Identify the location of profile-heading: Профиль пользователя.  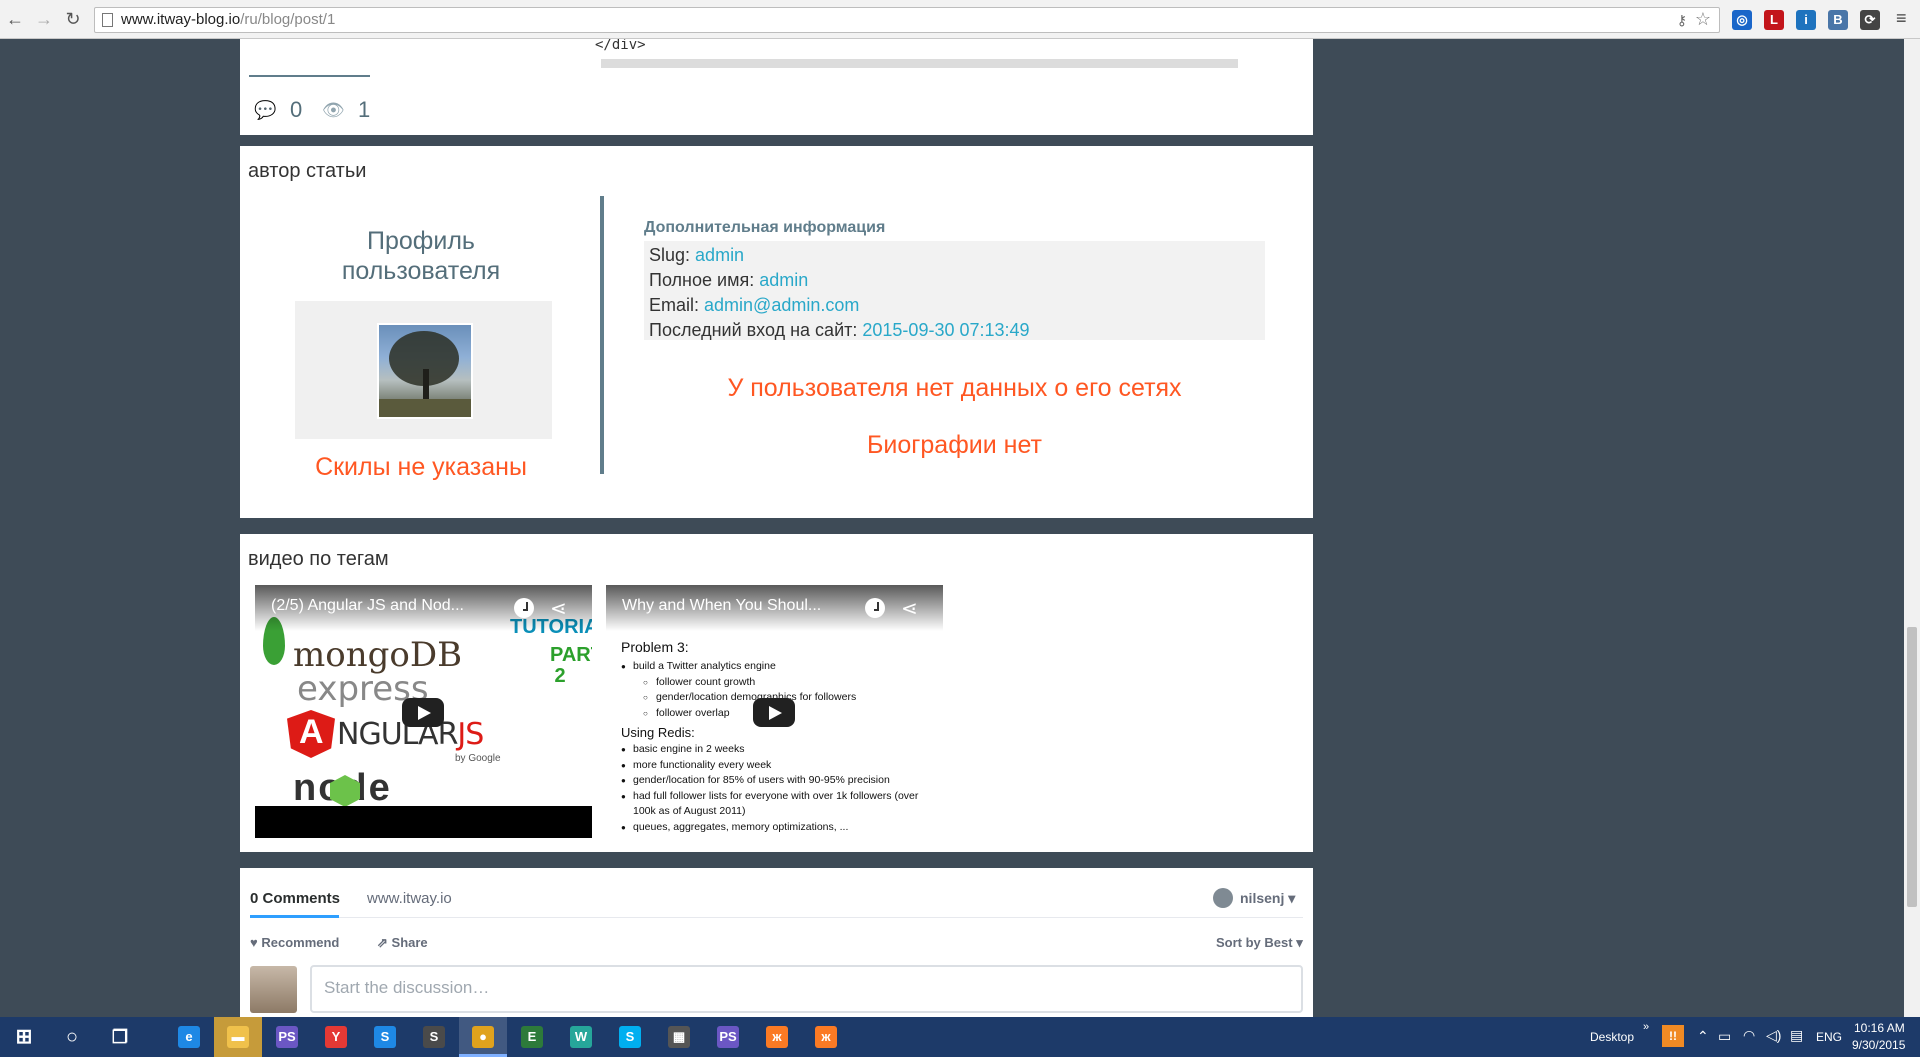
(421, 256).